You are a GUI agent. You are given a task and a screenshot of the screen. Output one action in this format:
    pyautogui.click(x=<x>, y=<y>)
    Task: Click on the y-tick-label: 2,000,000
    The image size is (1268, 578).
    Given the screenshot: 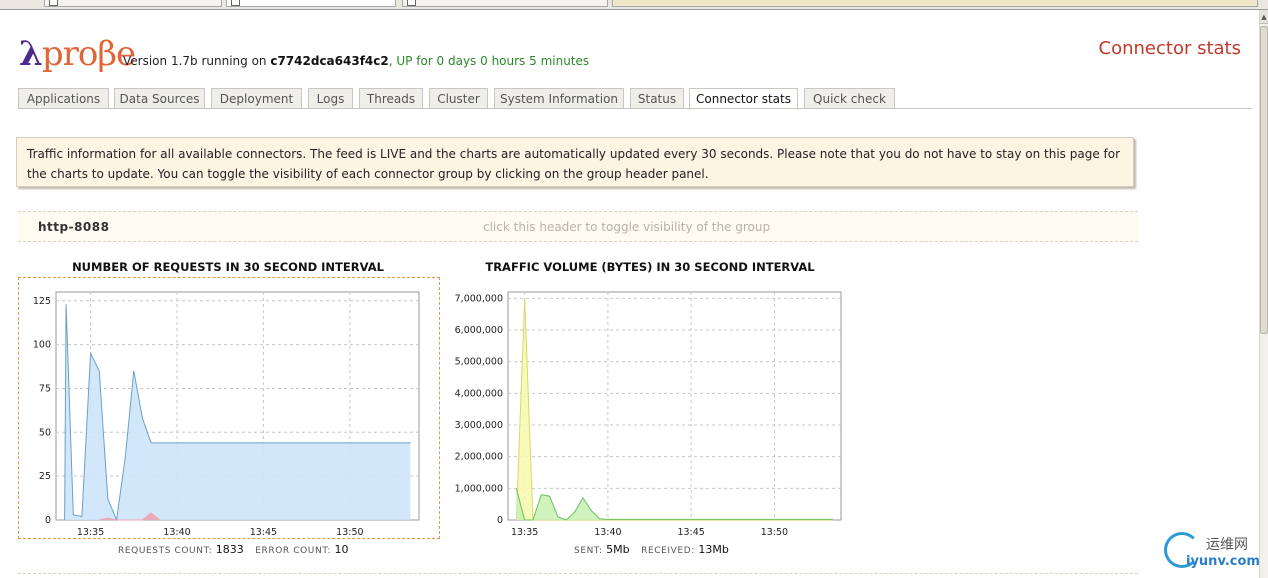 What is the action you would take?
    pyautogui.click(x=479, y=457)
    